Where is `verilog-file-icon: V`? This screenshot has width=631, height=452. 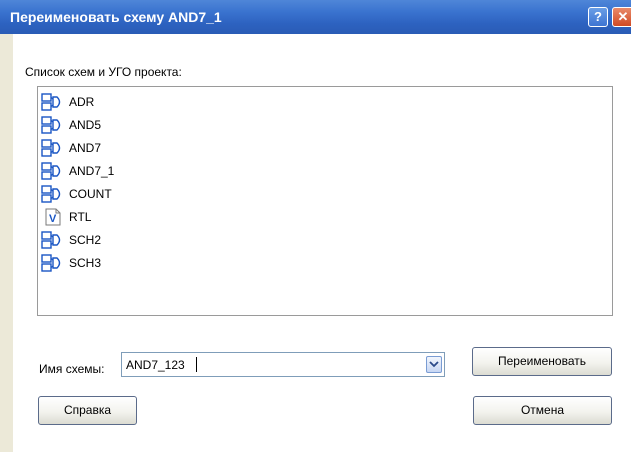
verilog-file-icon: V is located at coordinates (53, 217).